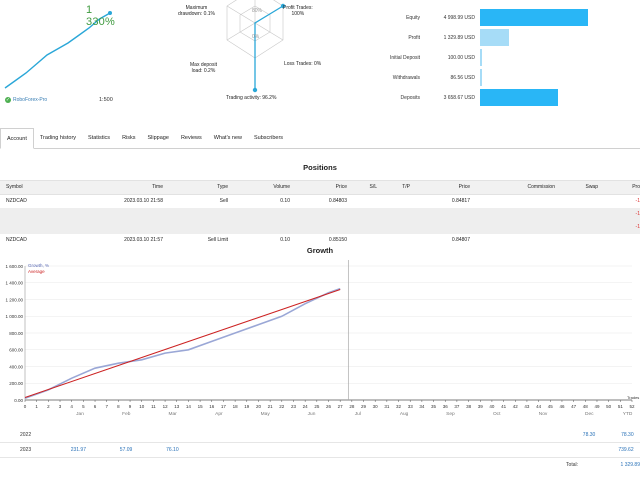 This screenshot has height=480, width=640. What do you see at coordinates (281, 187) in the screenshot?
I see `positions-header-cell: Volume` at bounding box center [281, 187].